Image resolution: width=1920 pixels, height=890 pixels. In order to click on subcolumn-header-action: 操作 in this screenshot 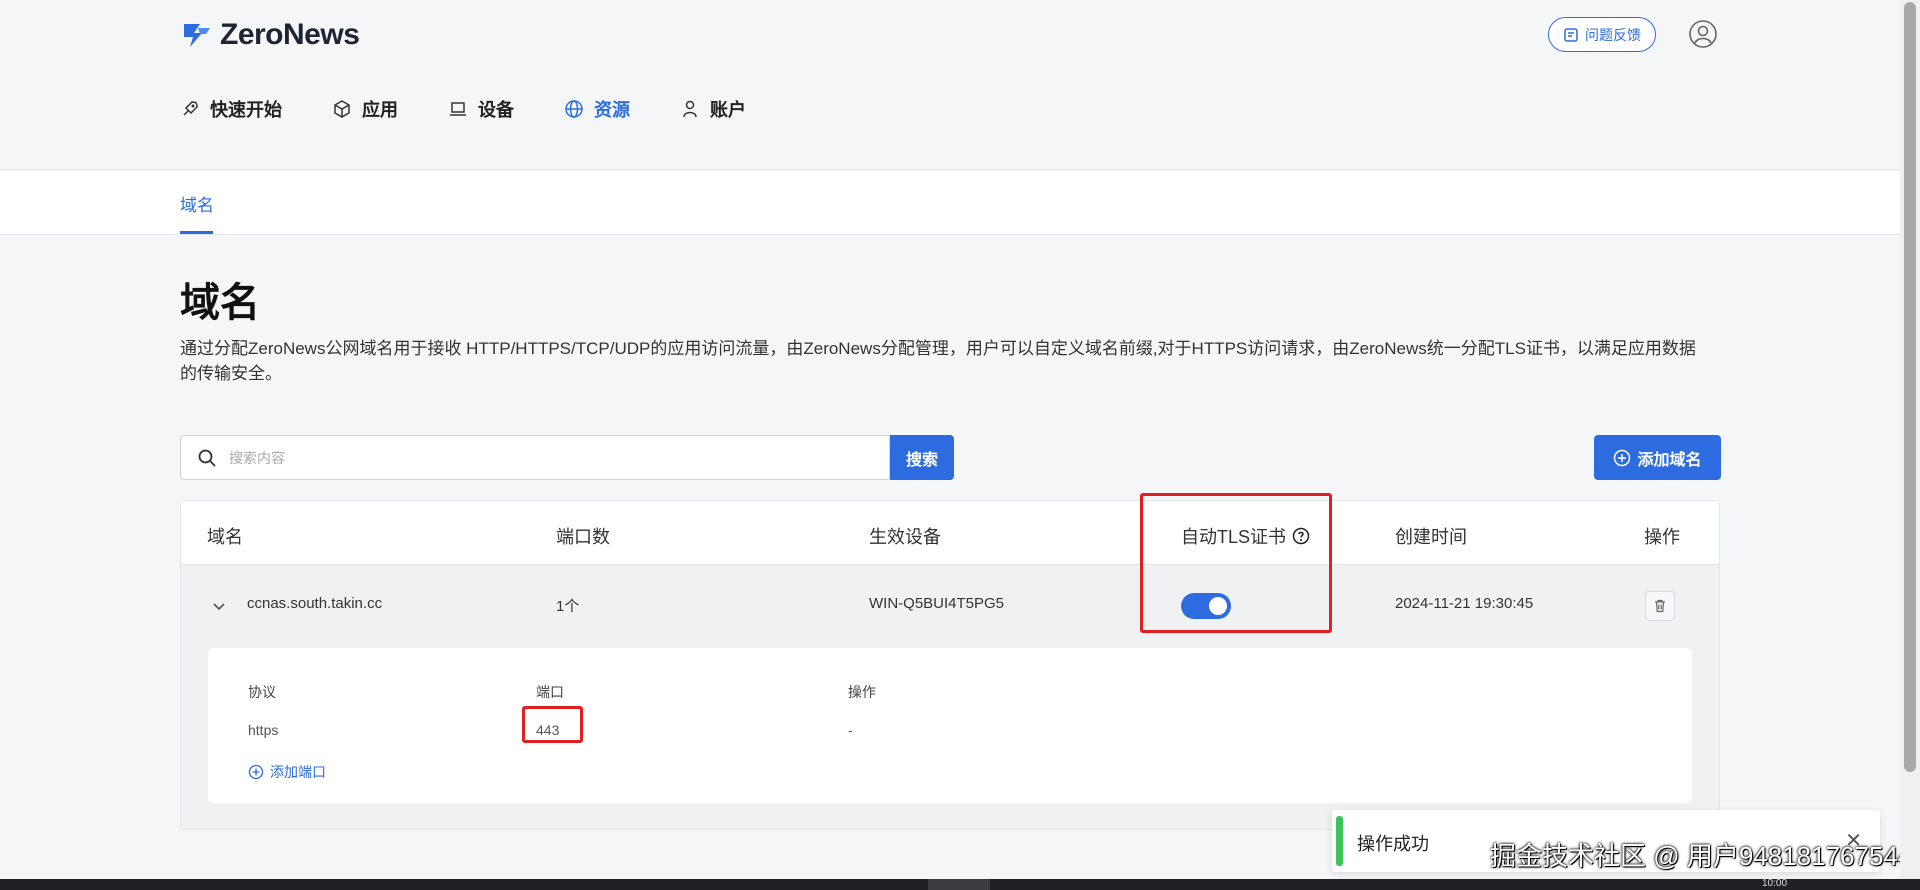, I will do `click(862, 692)`.